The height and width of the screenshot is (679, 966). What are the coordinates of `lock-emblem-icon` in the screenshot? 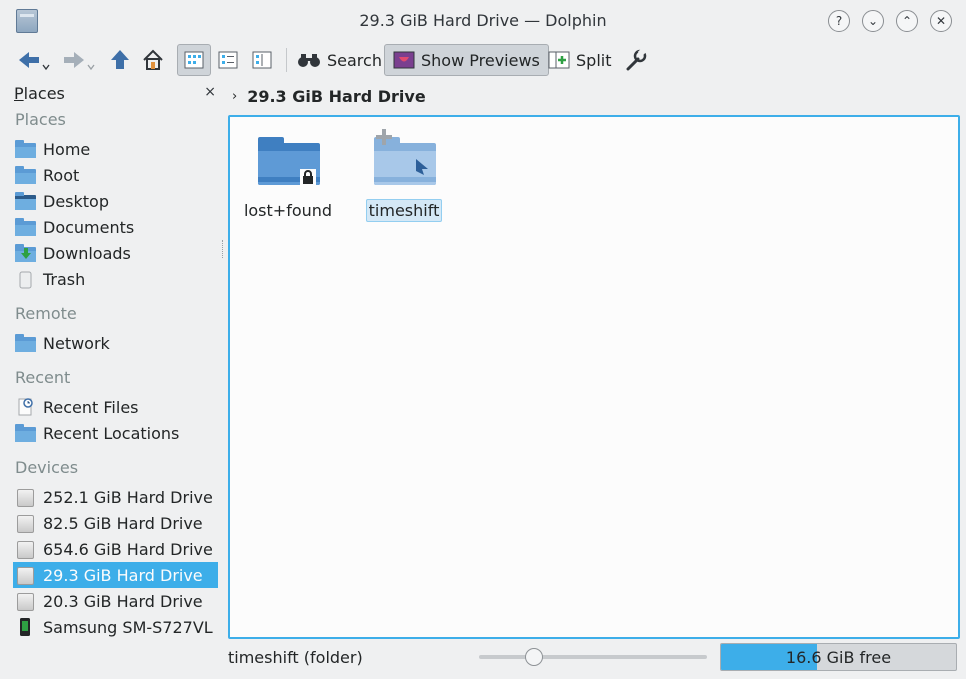 It's located at (308, 177).